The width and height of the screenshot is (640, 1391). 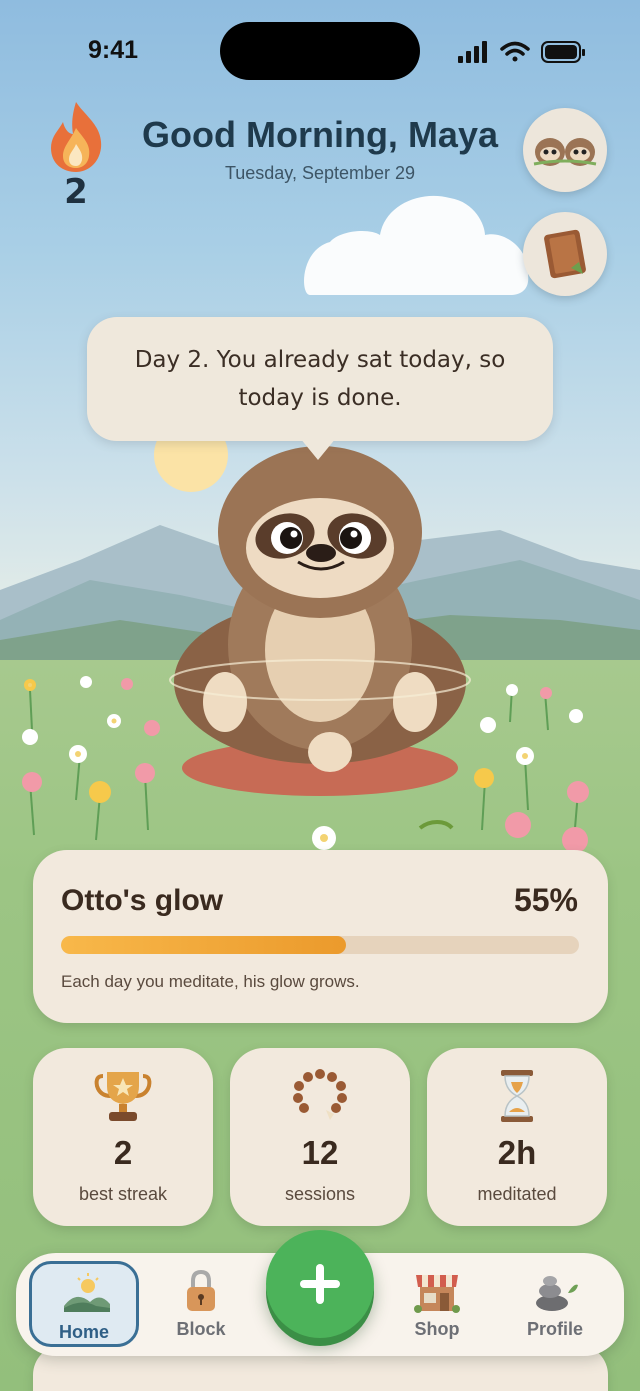 I want to click on streak-indicator: 2, so click(x=76, y=156).